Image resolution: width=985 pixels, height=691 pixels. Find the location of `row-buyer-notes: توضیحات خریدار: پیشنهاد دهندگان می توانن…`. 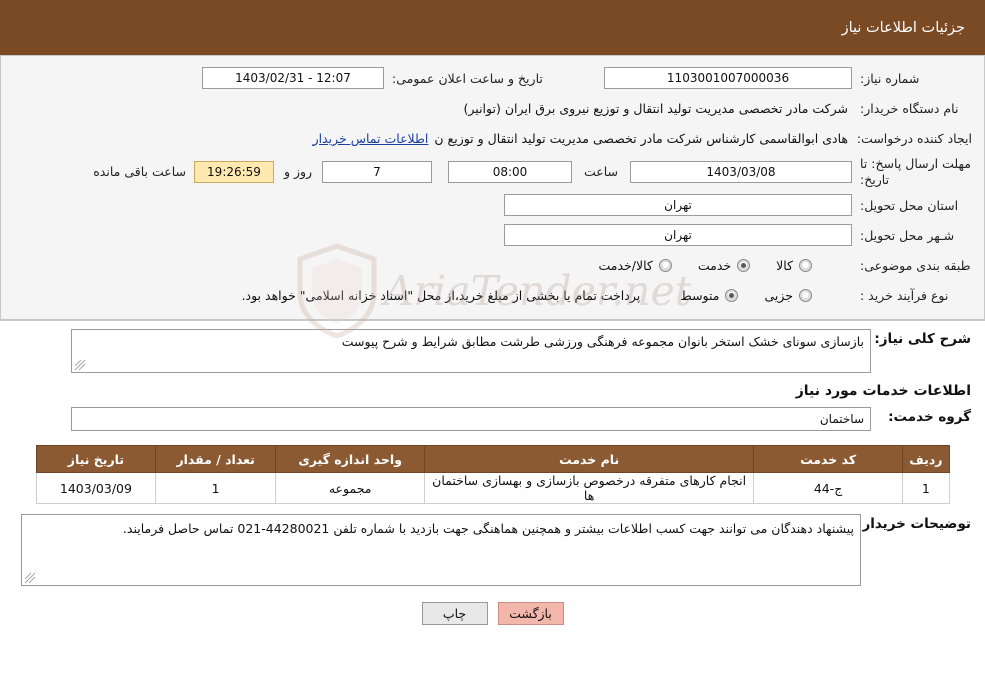

row-buyer-notes: توضیحات خریدار: پیشنهاد دهندگان می توانن… is located at coordinates (492, 550).